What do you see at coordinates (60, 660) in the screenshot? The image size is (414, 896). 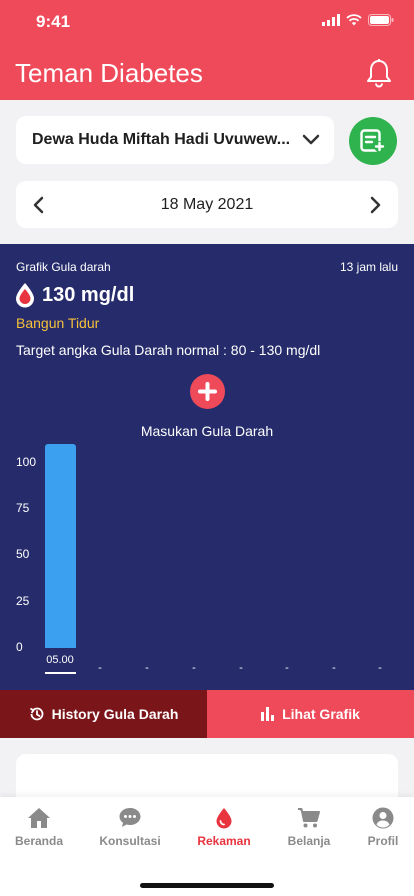 I see `x-tick-label: 05.00` at bounding box center [60, 660].